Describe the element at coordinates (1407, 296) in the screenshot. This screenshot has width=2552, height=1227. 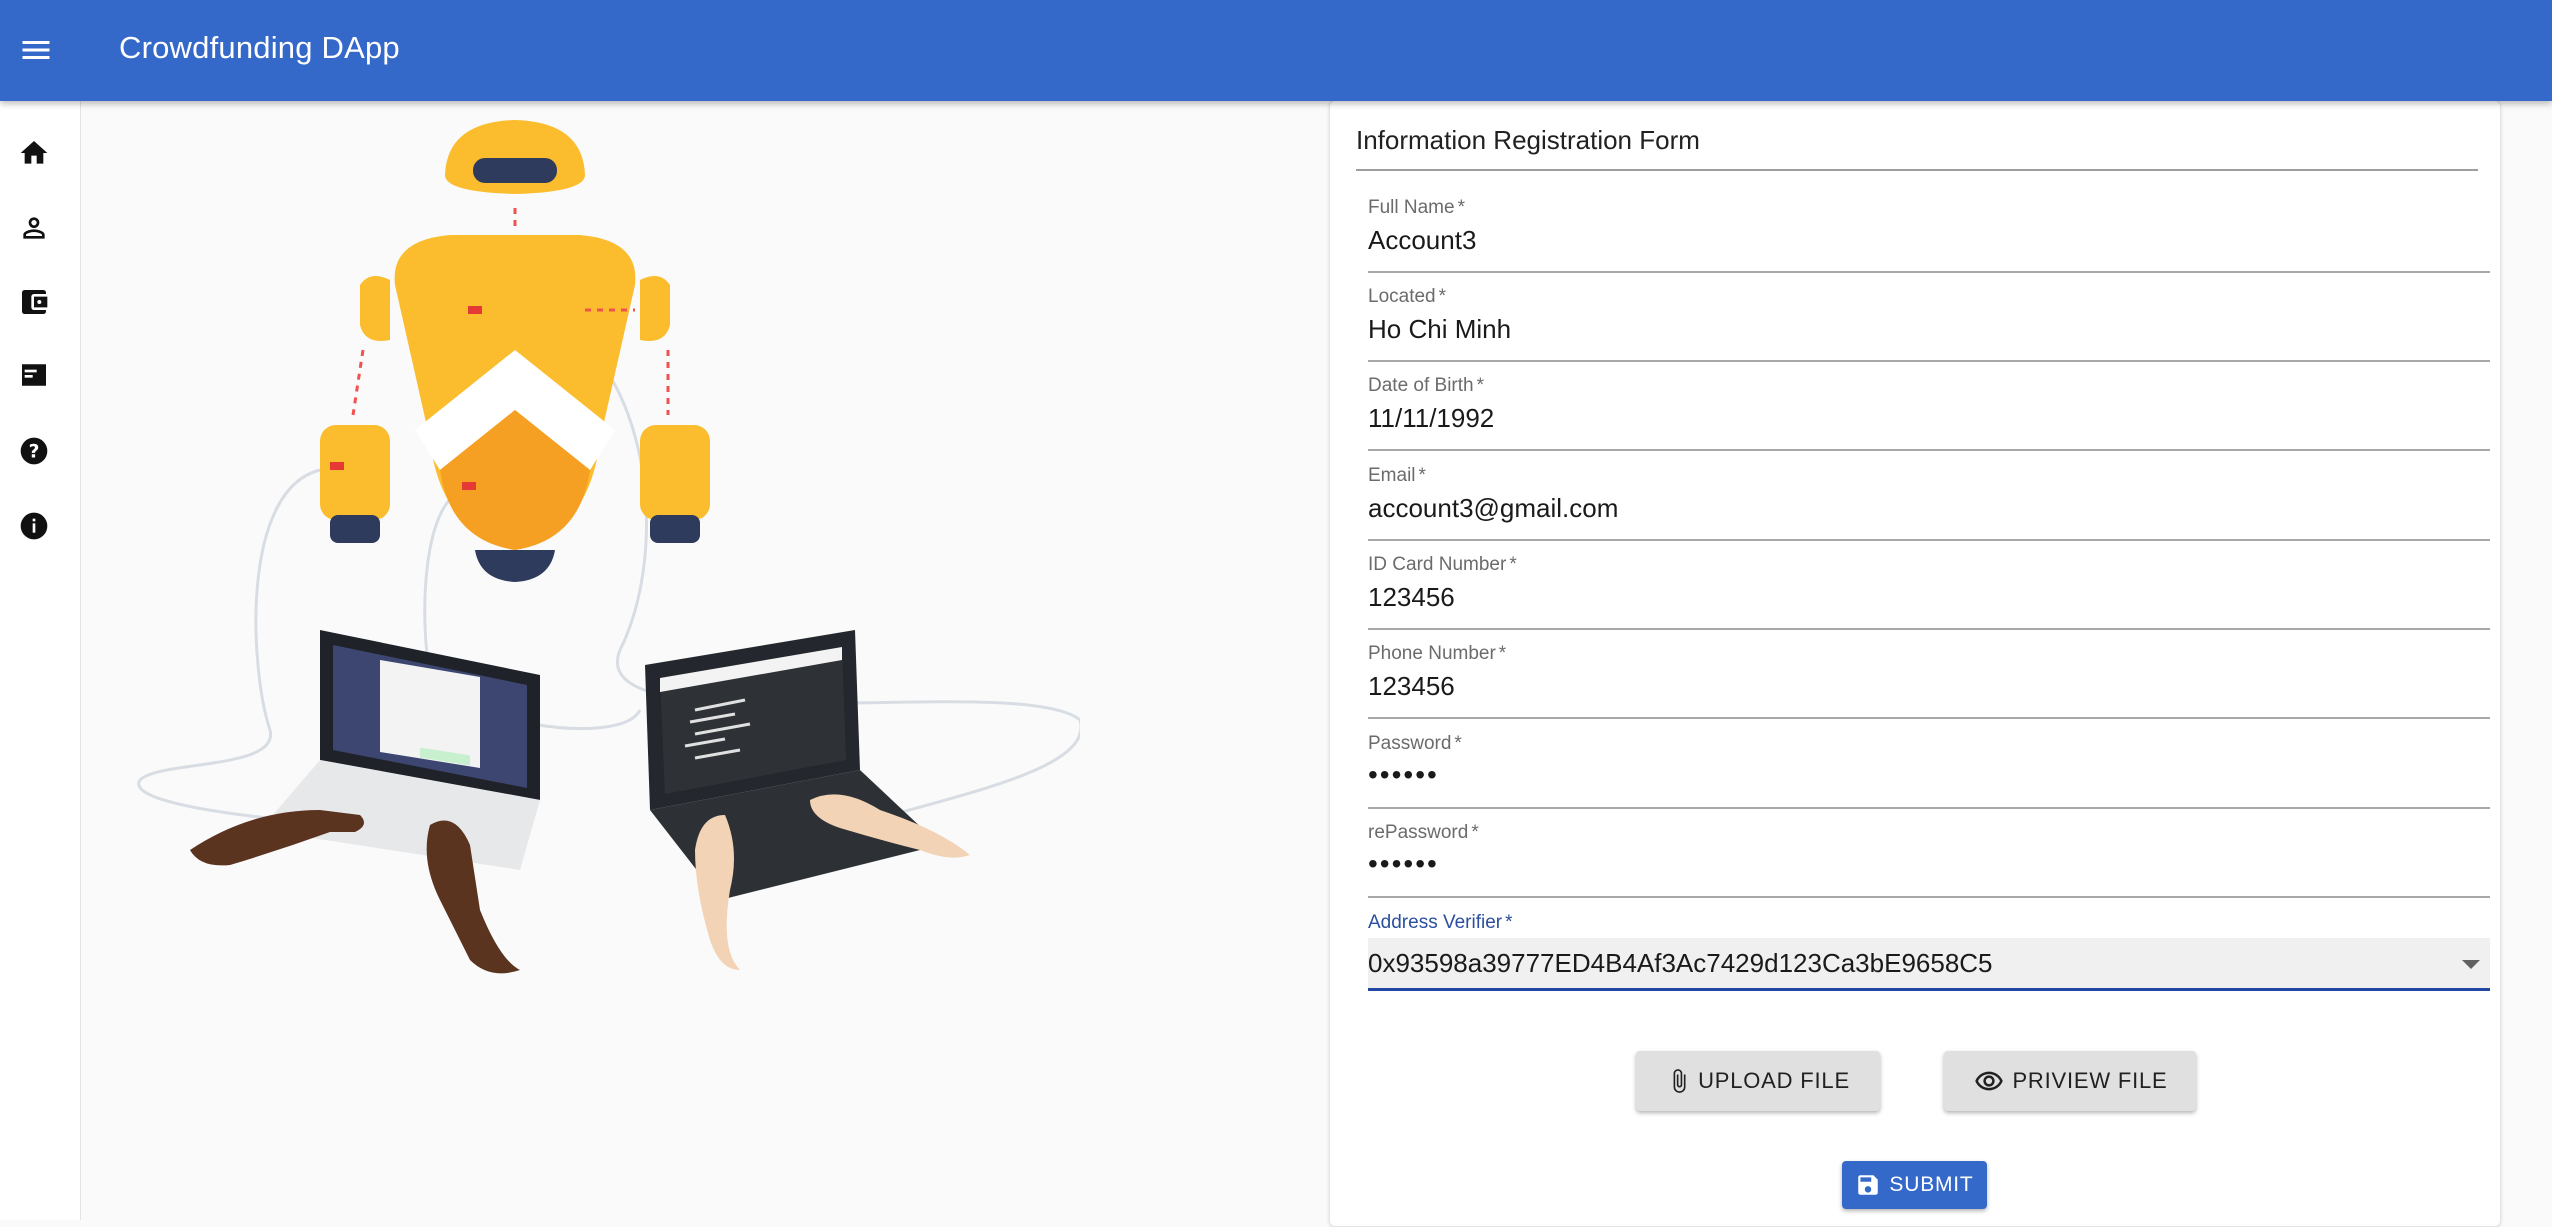
I see `located-label: Located *` at that location.